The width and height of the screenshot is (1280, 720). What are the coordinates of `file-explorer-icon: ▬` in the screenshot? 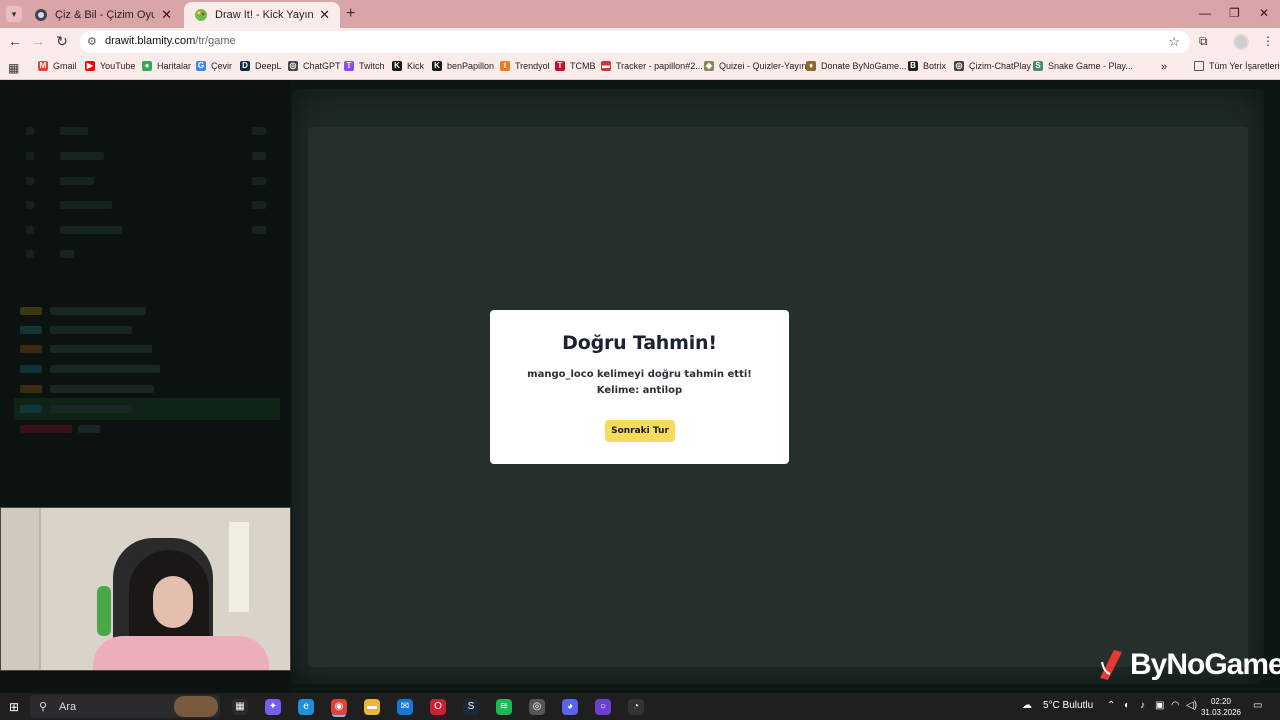 It's located at (372, 707).